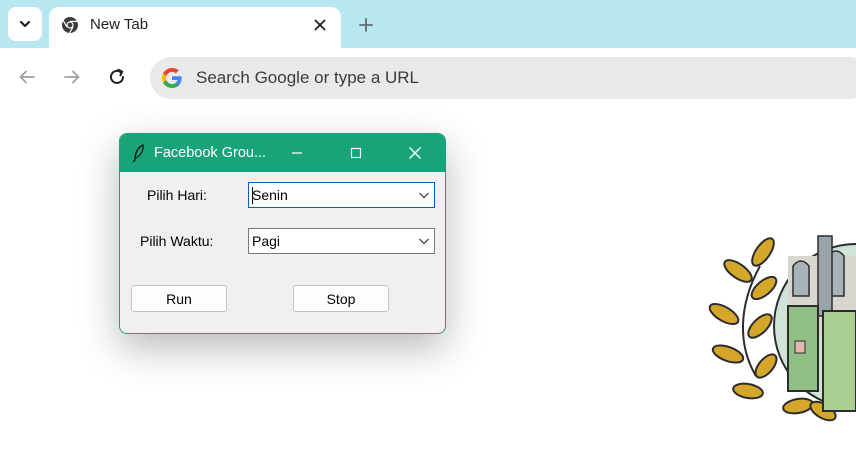  Describe the element at coordinates (119, 24) in the screenshot. I see `tab-title: New Tab` at that location.